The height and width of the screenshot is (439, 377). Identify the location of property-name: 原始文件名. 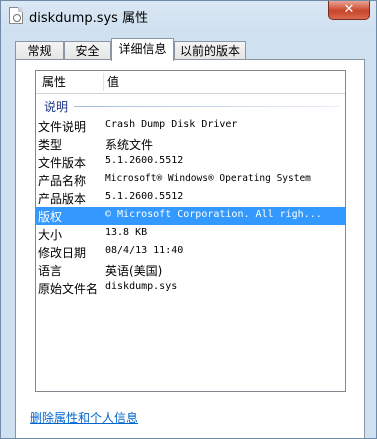
(68, 289).